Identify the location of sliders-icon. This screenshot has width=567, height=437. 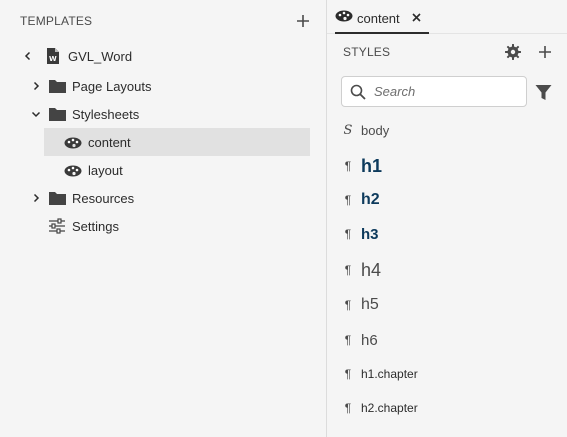
(57, 226).